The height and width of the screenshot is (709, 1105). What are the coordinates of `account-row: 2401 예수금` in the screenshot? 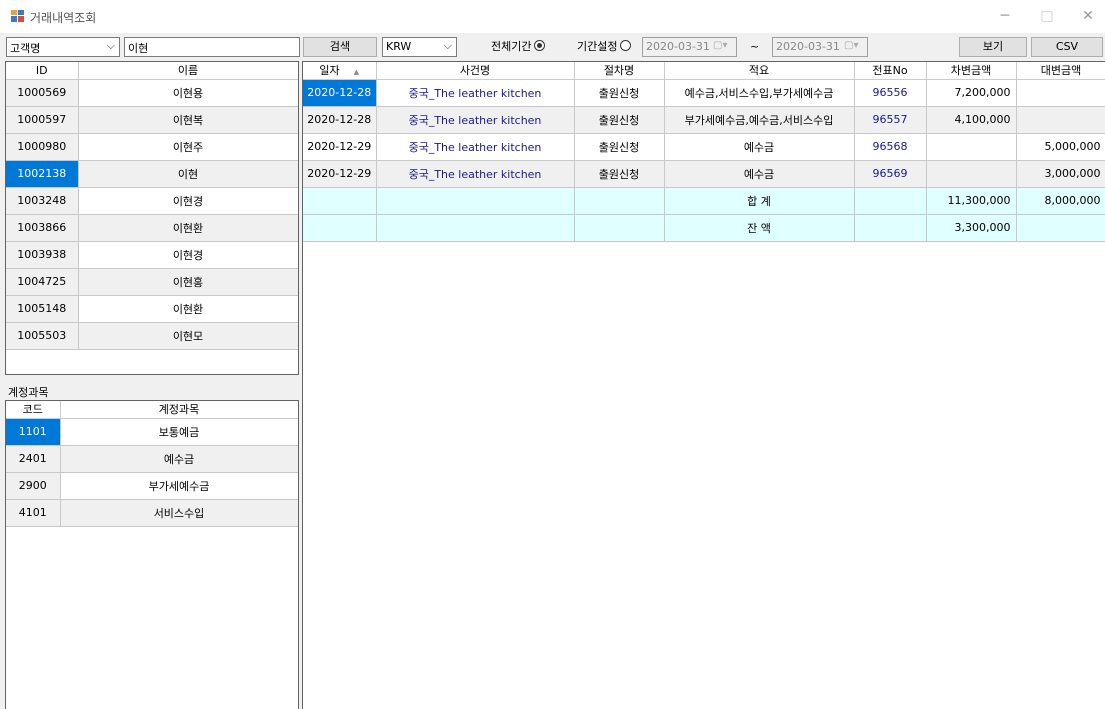 It's located at (152, 459).